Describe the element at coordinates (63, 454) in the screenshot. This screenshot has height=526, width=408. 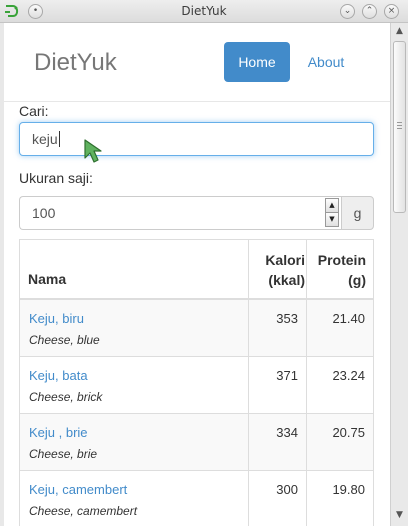
I see `food-english-name: Cheese, brie` at that location.